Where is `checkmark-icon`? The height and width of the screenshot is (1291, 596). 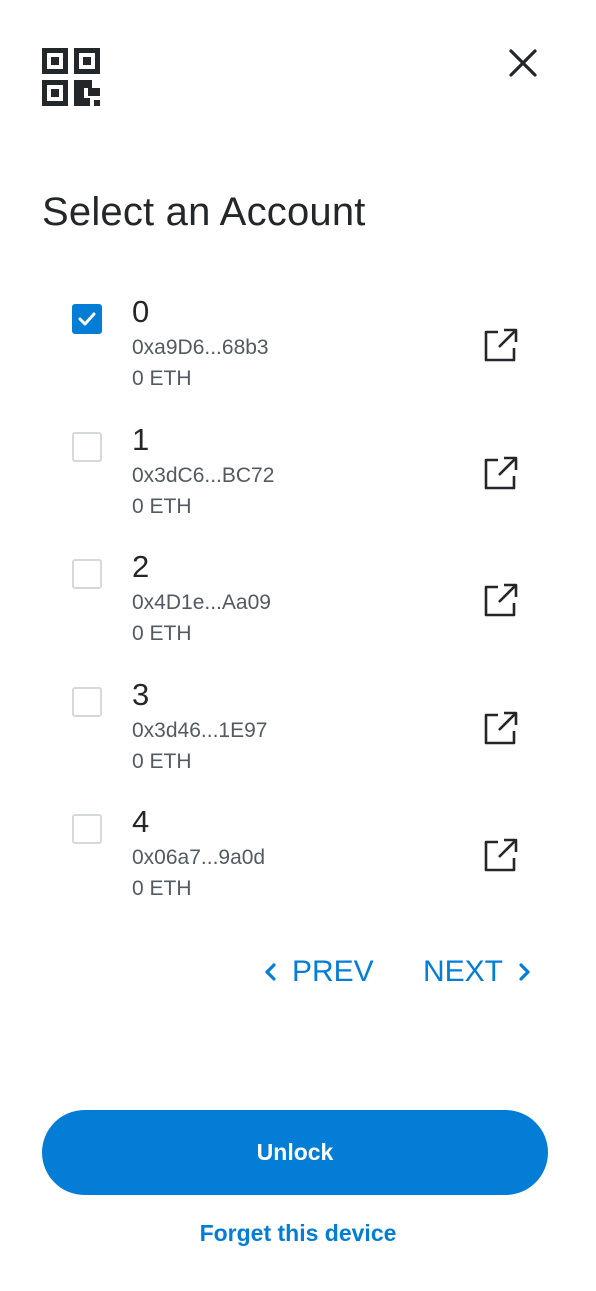 checkmark-icon is located at coordinates (87, 319).